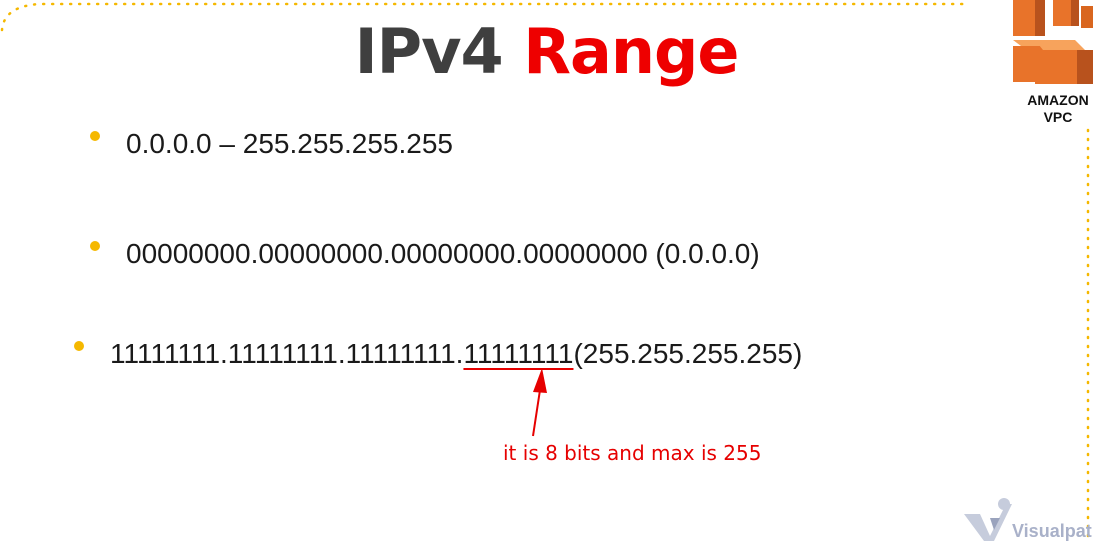 Image resolution: width=1093 pixels, height=541 pixels. I want to click on bullet-text-prefix: 11111111.11111111.11111111., so click(287, 353).